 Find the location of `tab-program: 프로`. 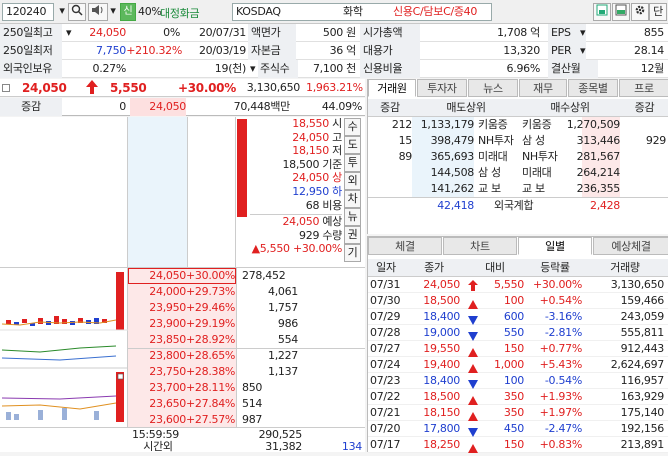

tab-program: 프로 is located at coordinates (643, 88).